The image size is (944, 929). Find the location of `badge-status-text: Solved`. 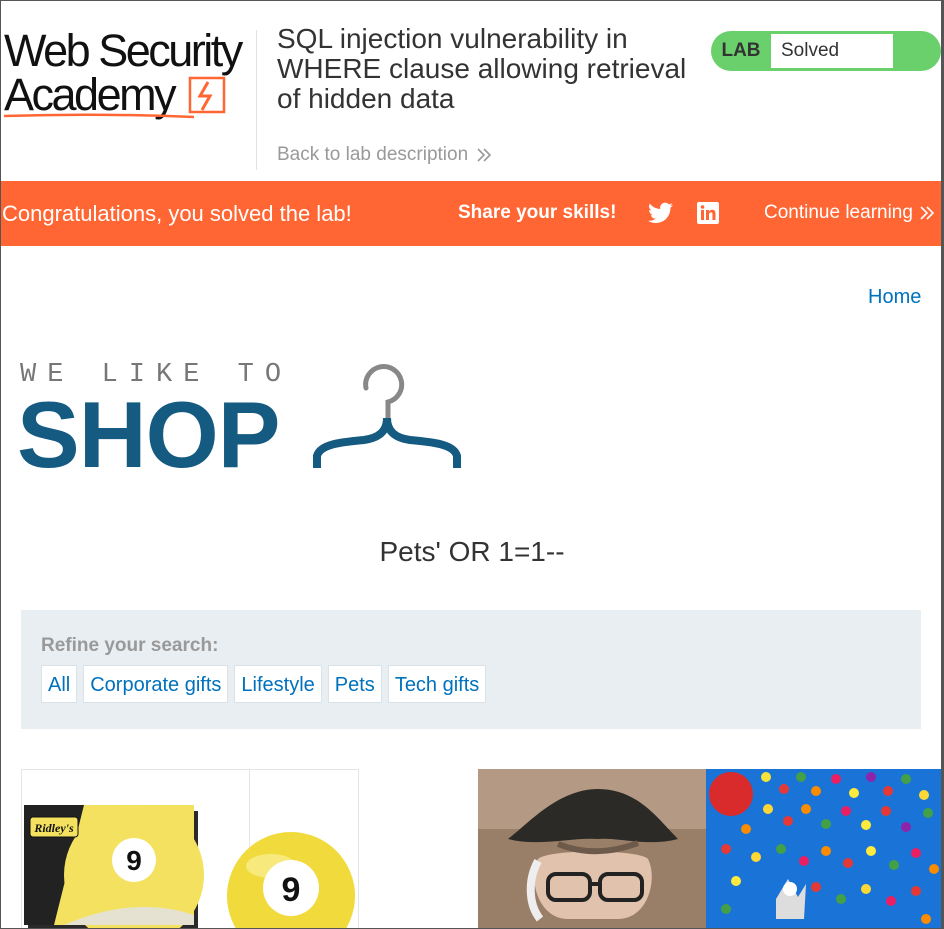

badge-status-text: Solved is located at coordinates (832, 51).